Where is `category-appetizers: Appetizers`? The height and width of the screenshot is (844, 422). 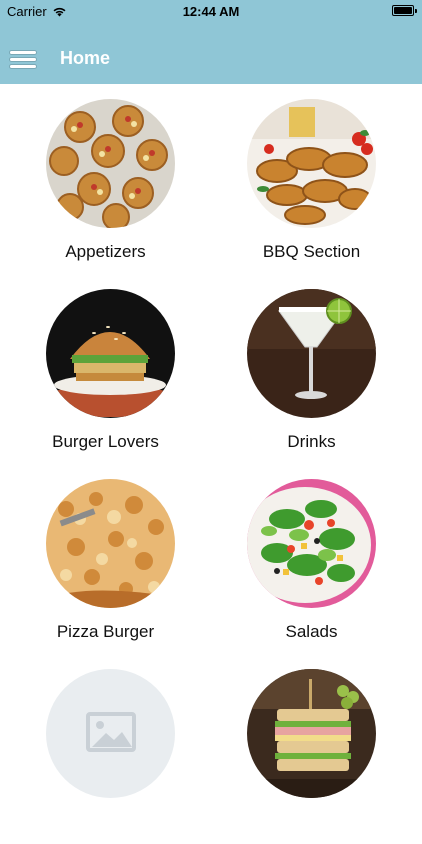 category-appetizers: Appetizers is located at coordinates (105, 179).